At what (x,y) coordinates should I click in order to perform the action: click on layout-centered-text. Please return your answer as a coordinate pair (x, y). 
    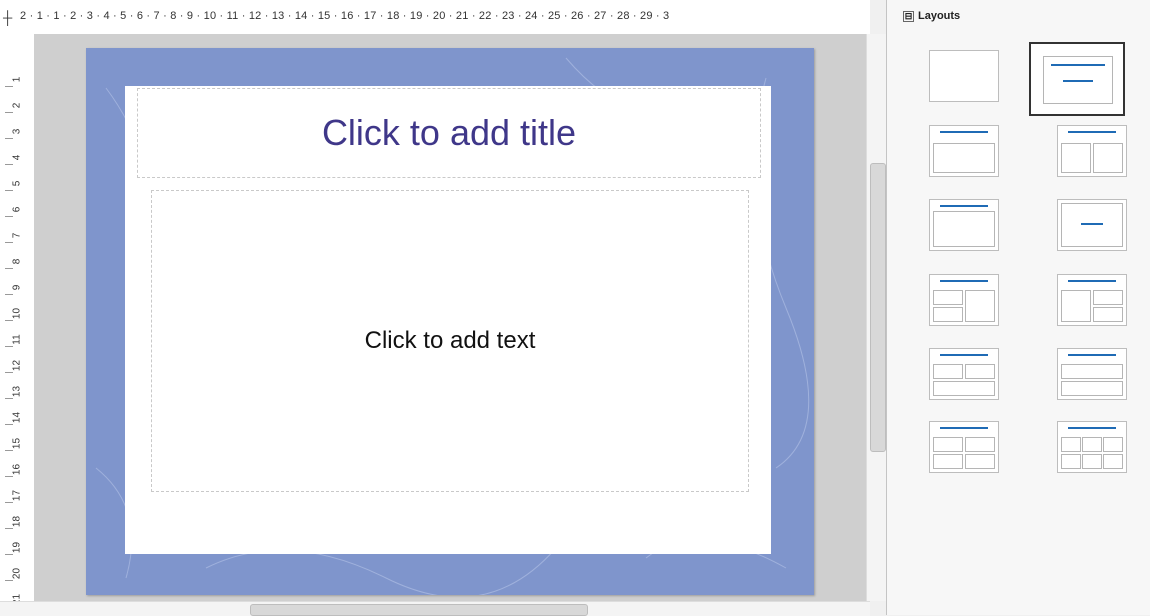
    Looking at the image, I should click on (1092, 225).